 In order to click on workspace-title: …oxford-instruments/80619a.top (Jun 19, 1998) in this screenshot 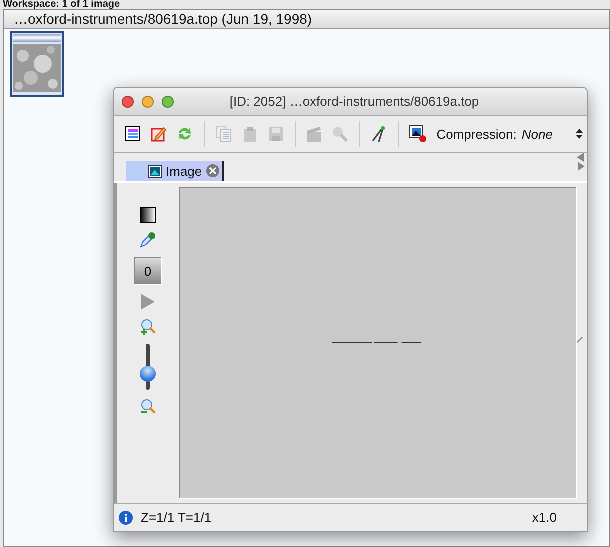, I will do `click(306, 19)`.